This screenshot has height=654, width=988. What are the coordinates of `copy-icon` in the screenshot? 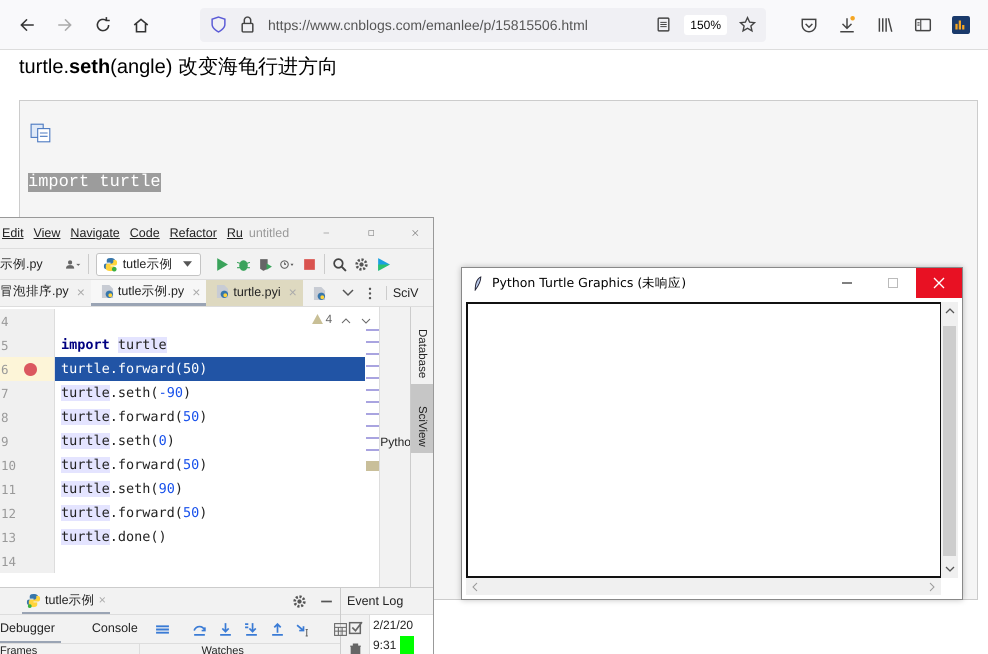 It's located at (41, 133).